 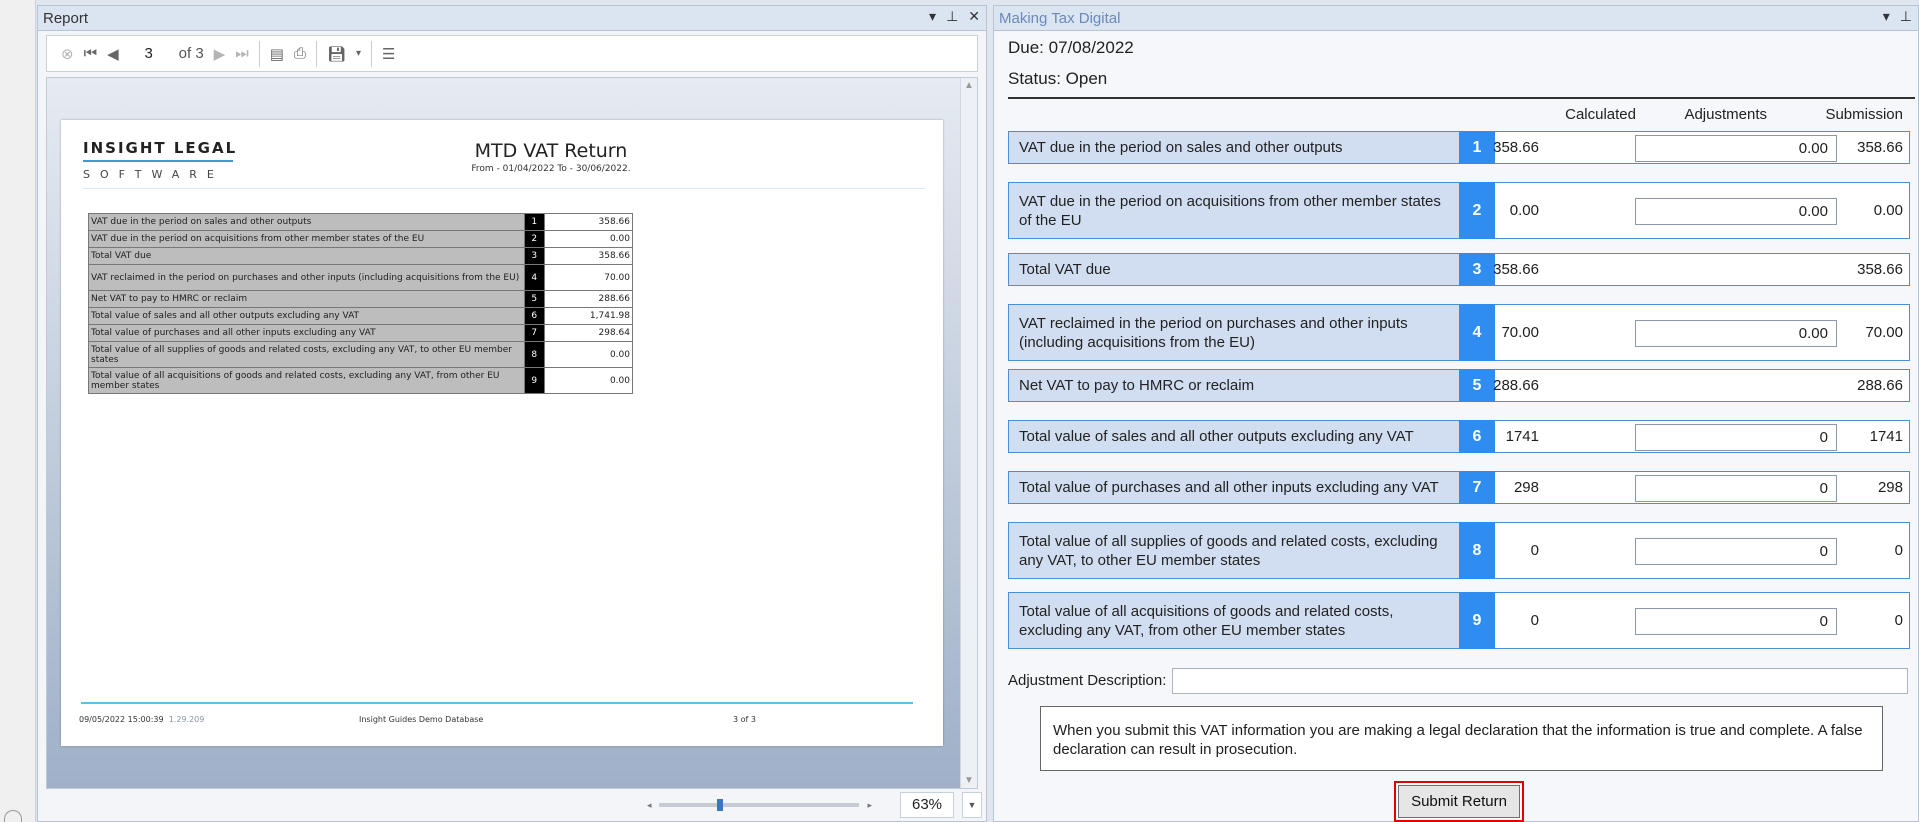 What do you see at coordinates (759, 805) in the screenshot?
I see `zoom-slider` at bounding box center [759, 805].